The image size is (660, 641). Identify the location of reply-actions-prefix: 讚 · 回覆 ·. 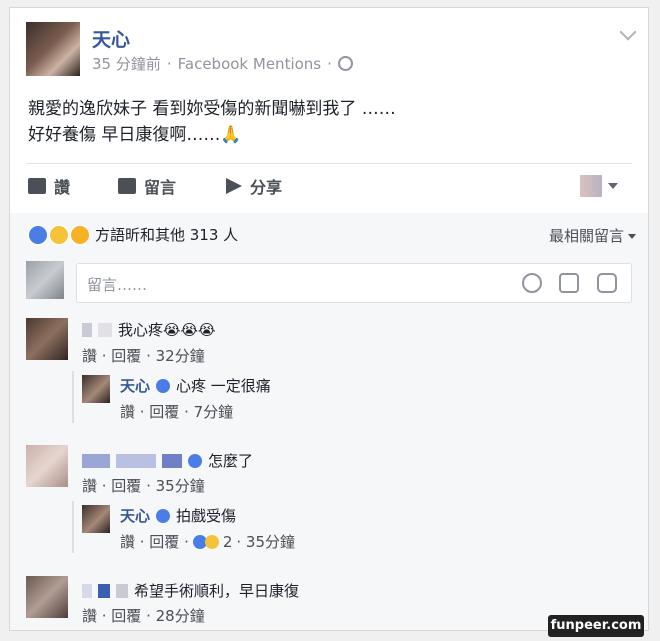
(154, 541).